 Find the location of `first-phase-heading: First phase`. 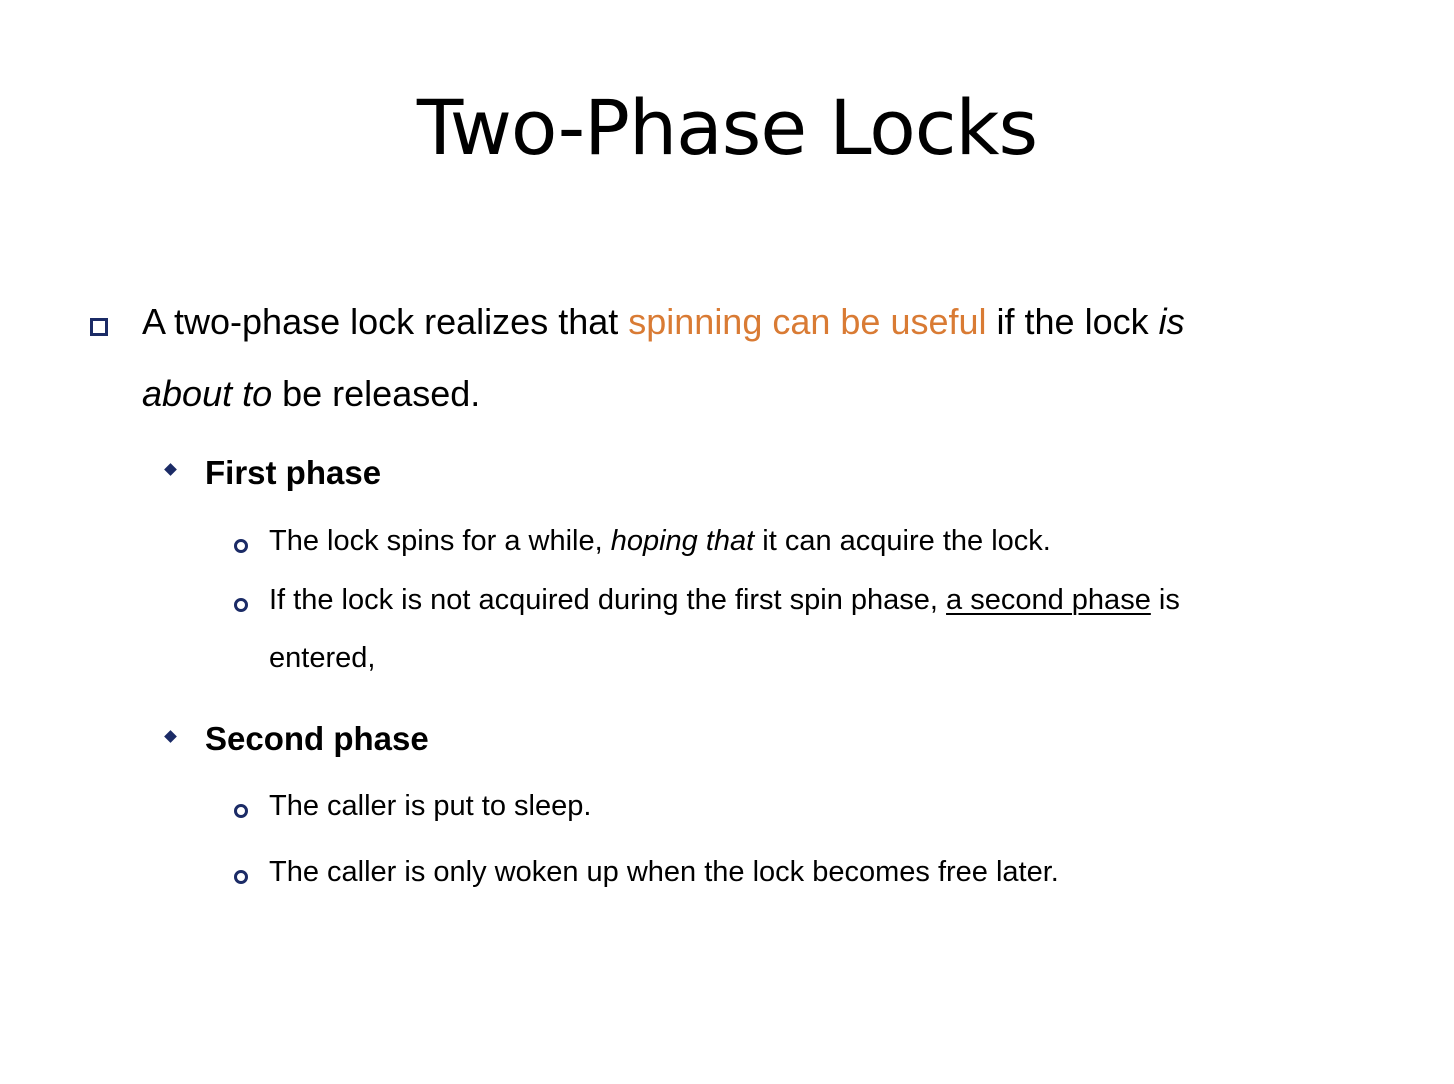

first-phase-heading: First phase is located at coordinates (293, 472).